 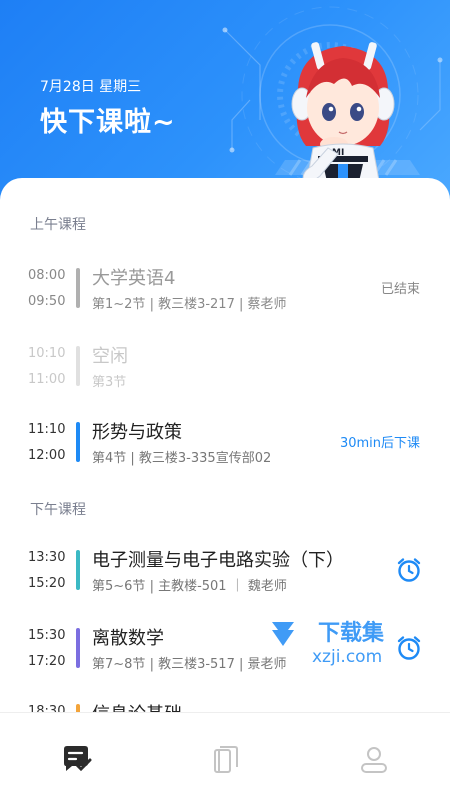 What do you see at coordinates (283, 634) in the screenshot?
I see `download-arrow-icon` at bounding box center [283, 634].